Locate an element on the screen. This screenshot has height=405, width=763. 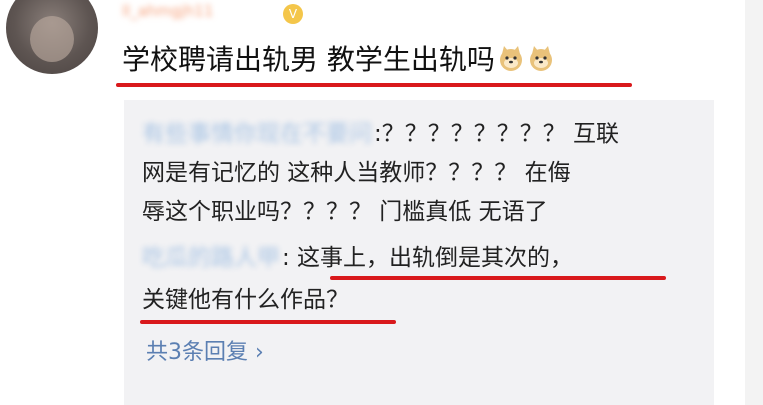
avatar-face is located at coordinates (52, 39).